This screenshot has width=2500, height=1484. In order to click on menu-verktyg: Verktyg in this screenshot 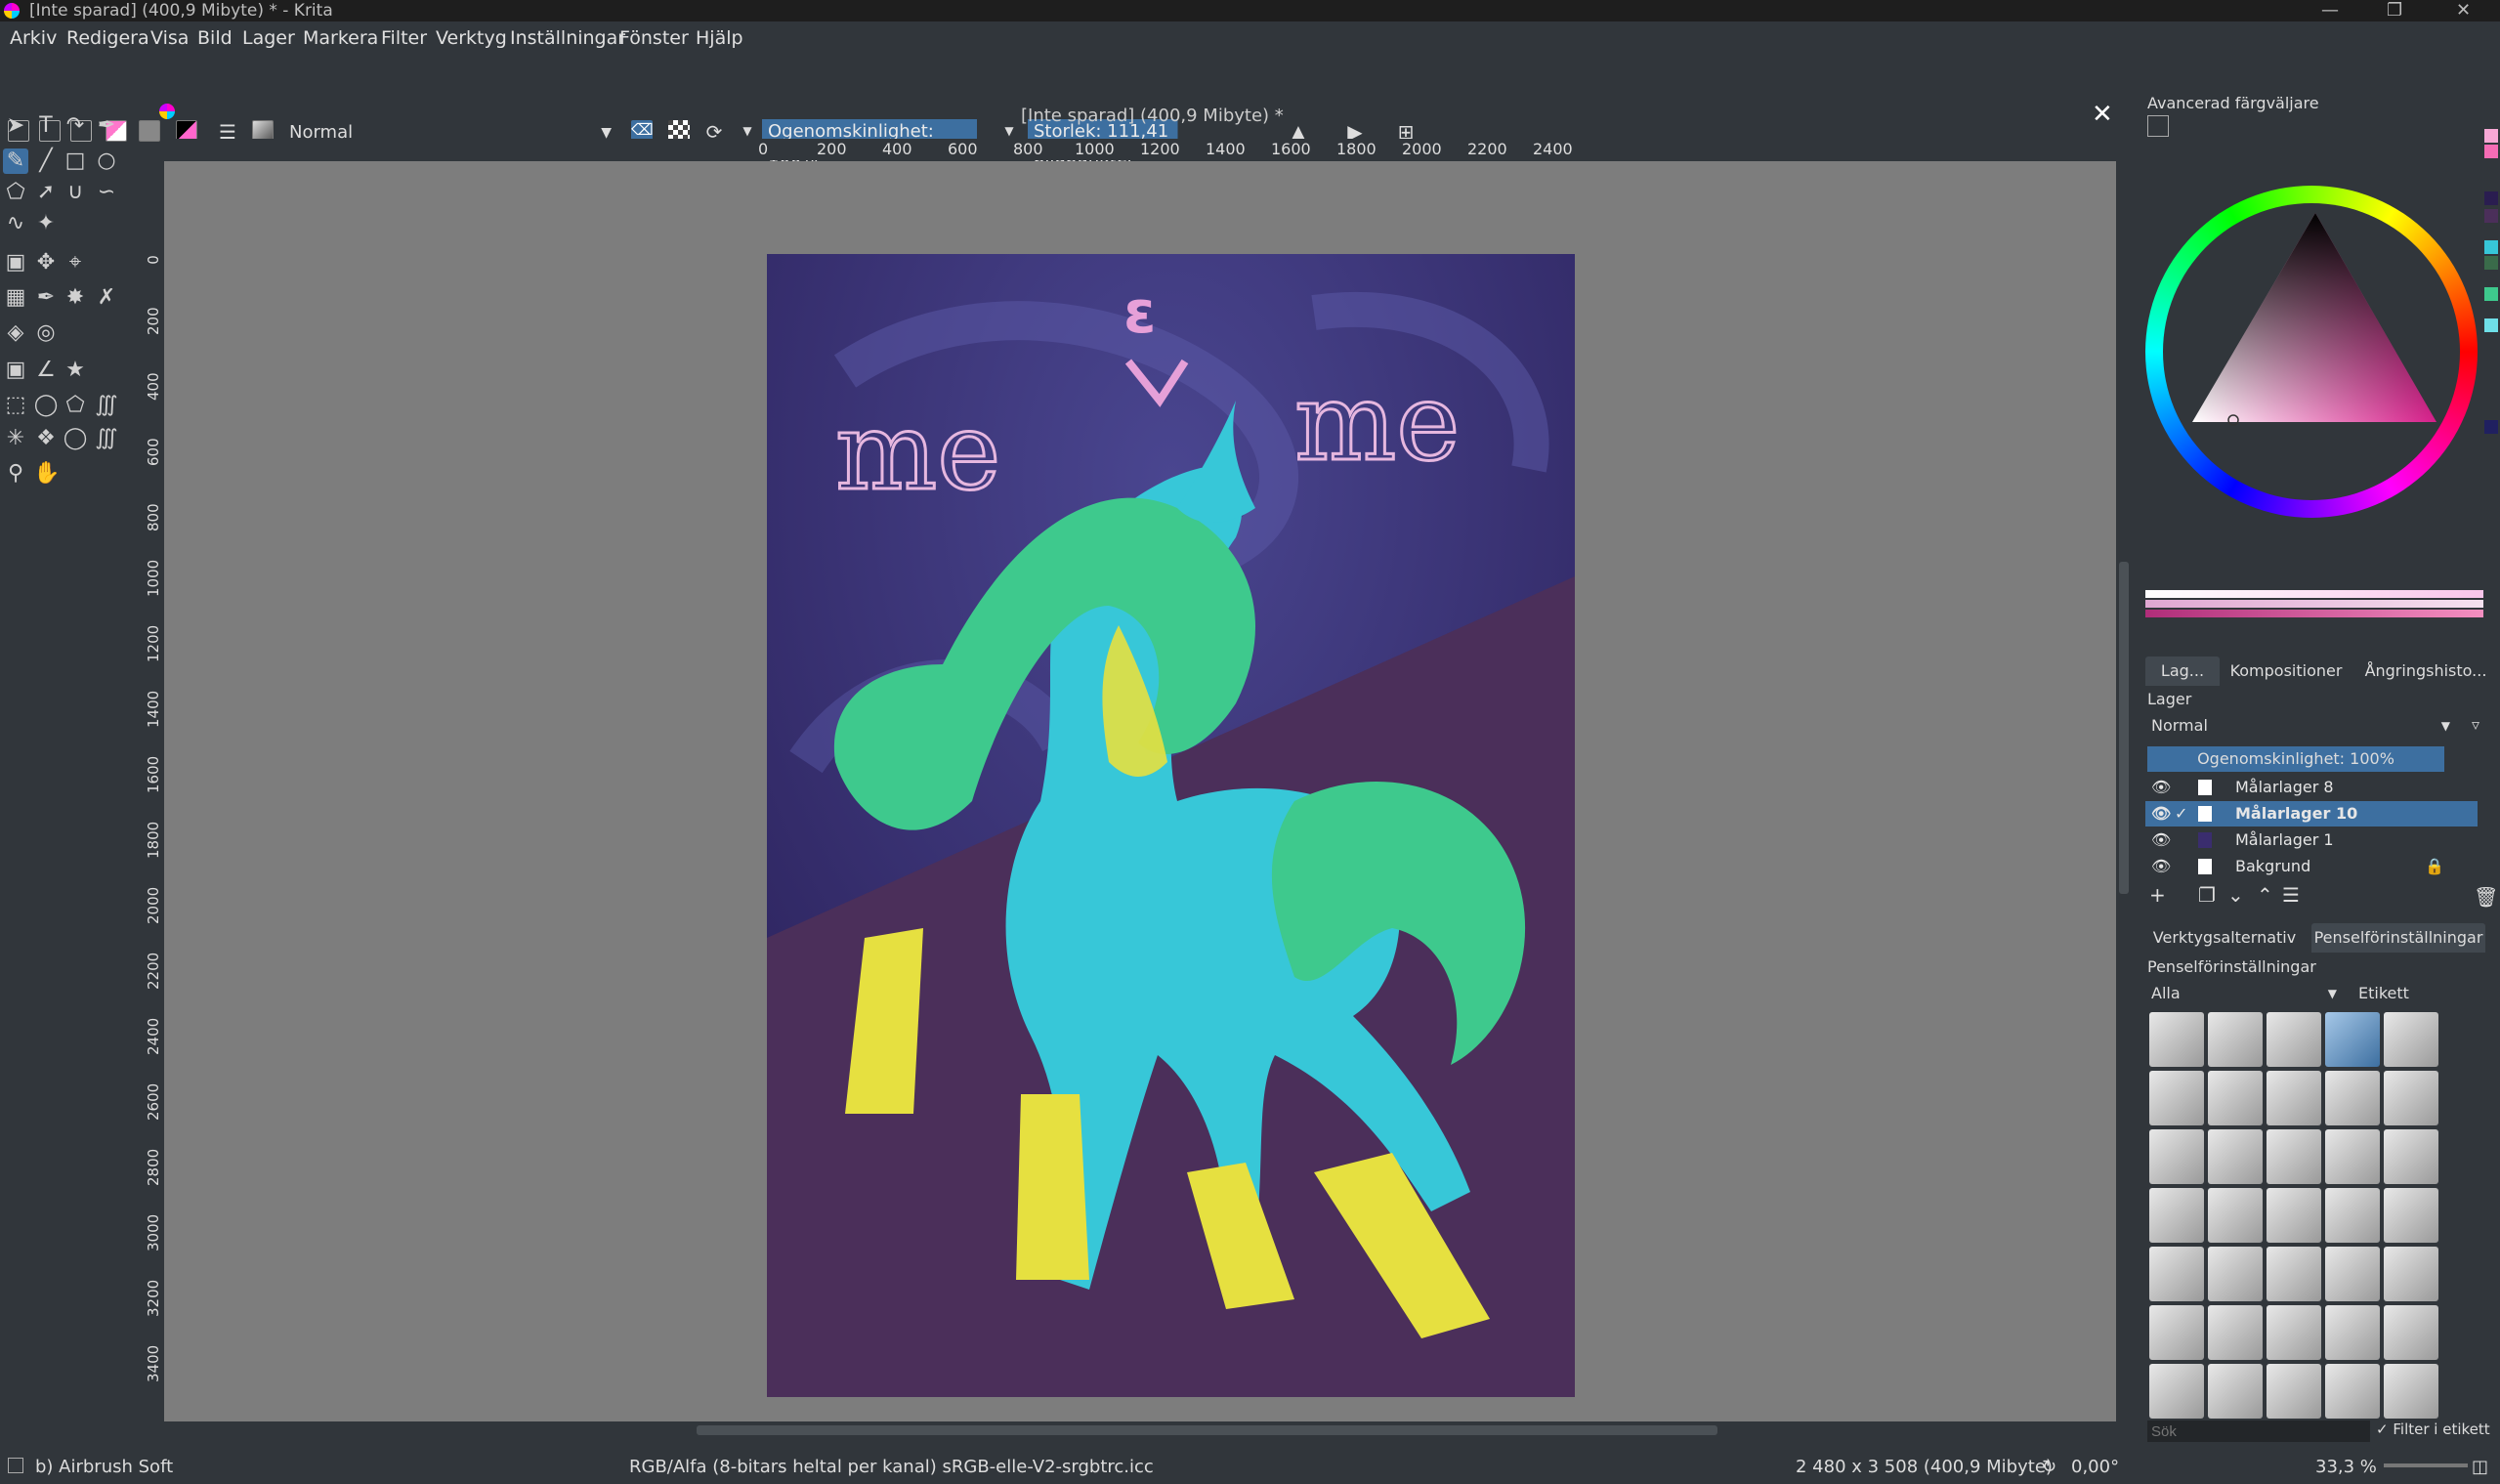, I will do `click(472, 38)`.